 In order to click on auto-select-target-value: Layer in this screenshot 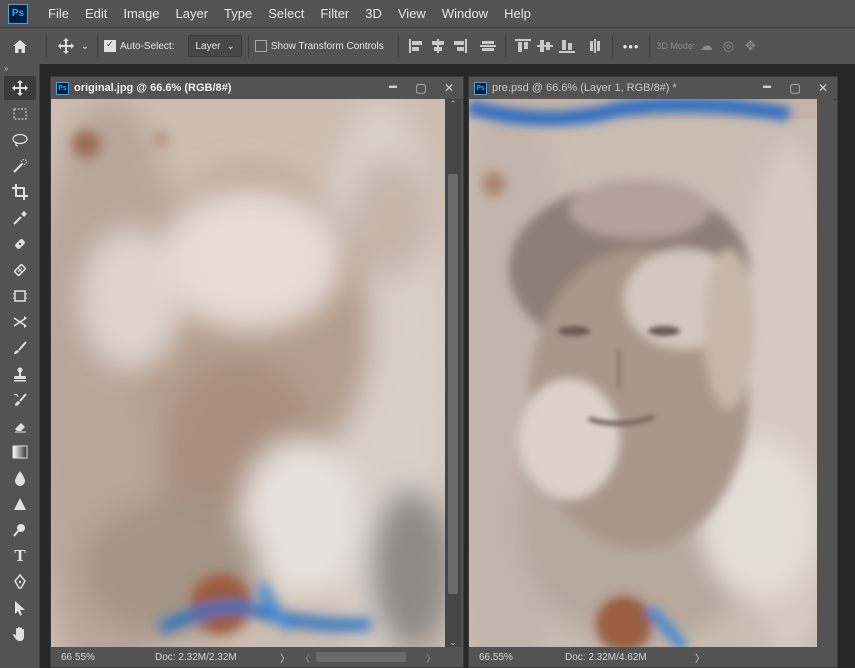, I will do `click(208, 46)`.